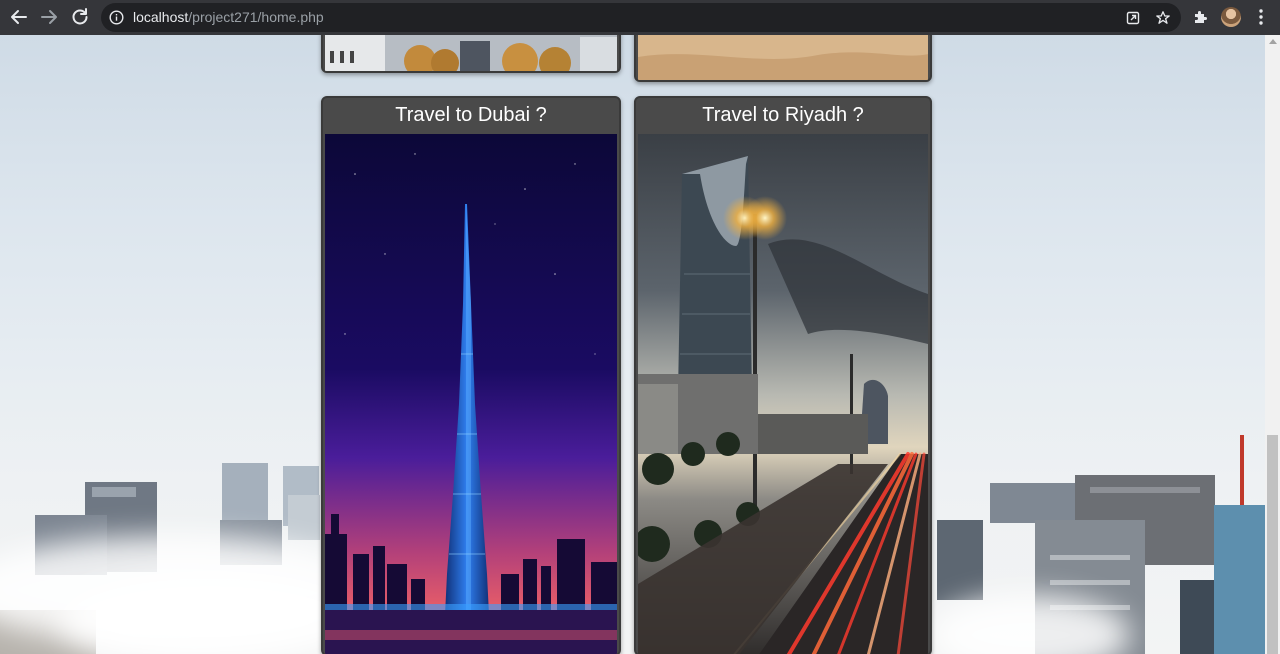 Image resolution: width=1280 pixels, height=654 pixels. Describe the element at coordinates (1261, 17) in the screenshot. I see `more-menu-icon` at that location.